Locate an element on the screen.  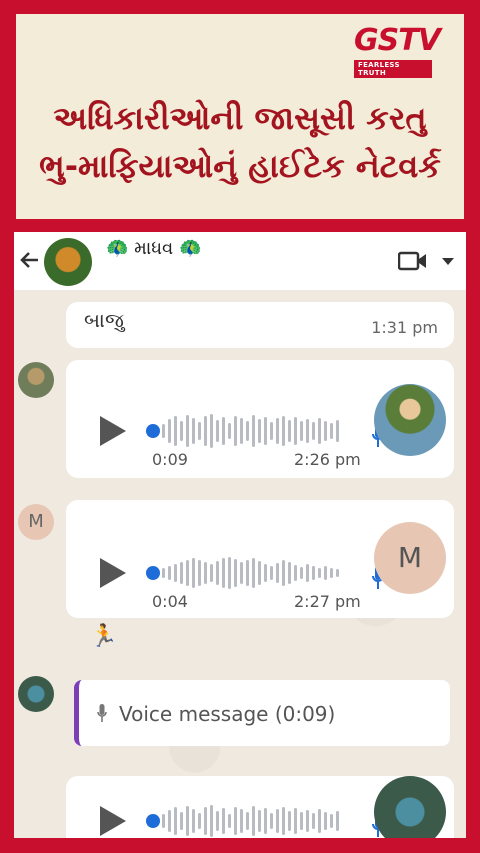
message-time: 1:31 pm is located at coordinates (404, 327).